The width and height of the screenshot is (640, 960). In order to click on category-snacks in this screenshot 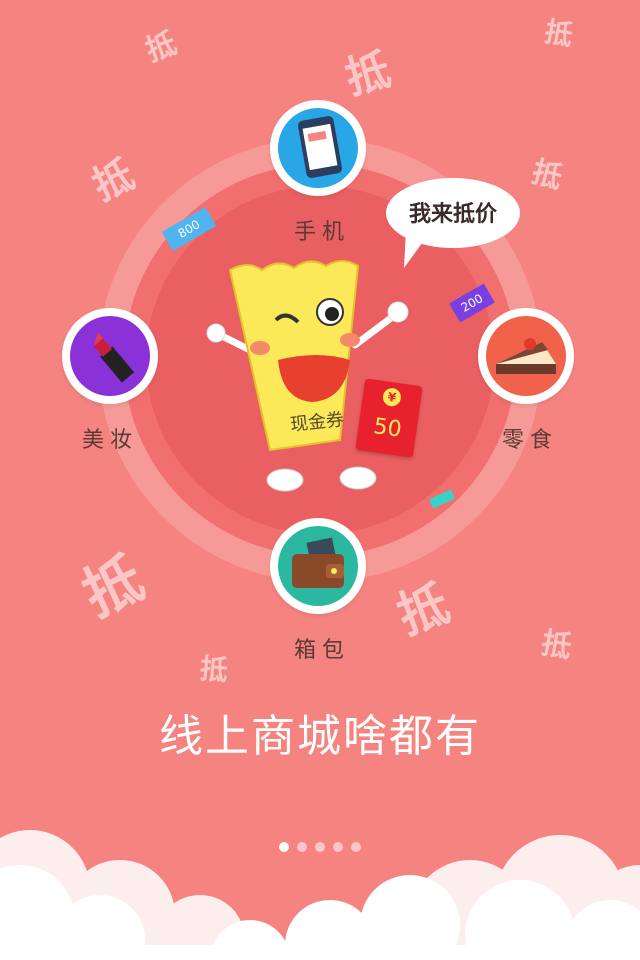, I will do `click(526, 356)`.